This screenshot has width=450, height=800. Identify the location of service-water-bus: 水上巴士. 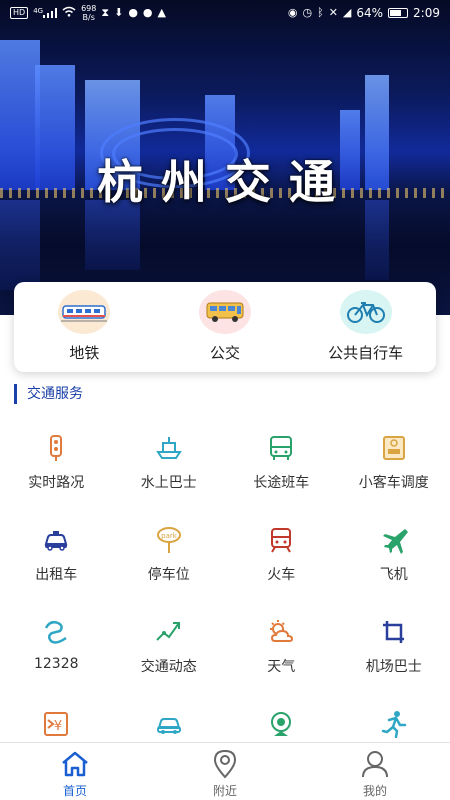
(169, 466).